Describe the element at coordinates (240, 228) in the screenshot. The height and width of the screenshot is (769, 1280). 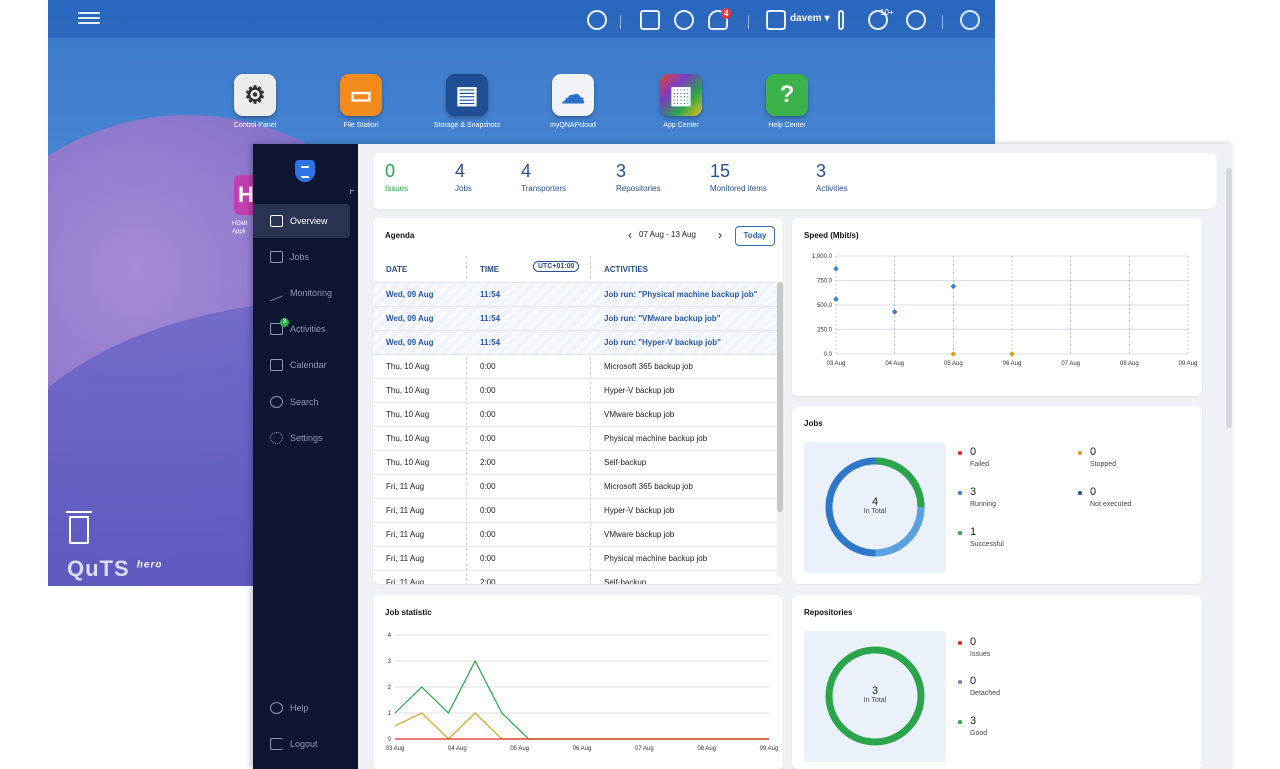
I see `hdmi-app-label: HDMI Appli` at that location.